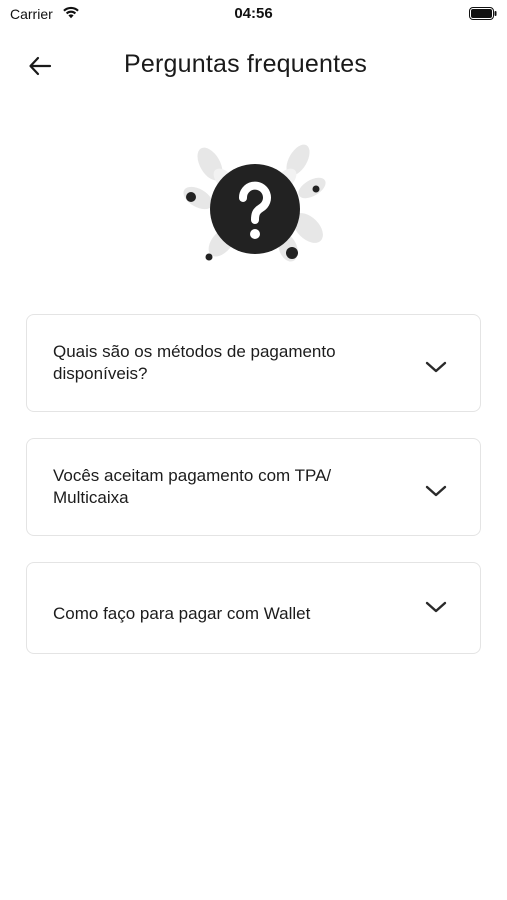 The height and width of the screenshot is (900, 507). I want to click on header: Perguntas frequentes, so click(253, 66).